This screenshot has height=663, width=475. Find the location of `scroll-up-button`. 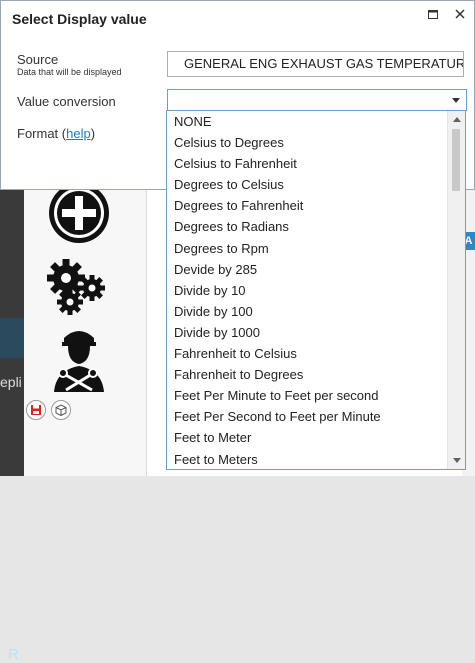

scroll-up-button is located at coordinates (456, 119).